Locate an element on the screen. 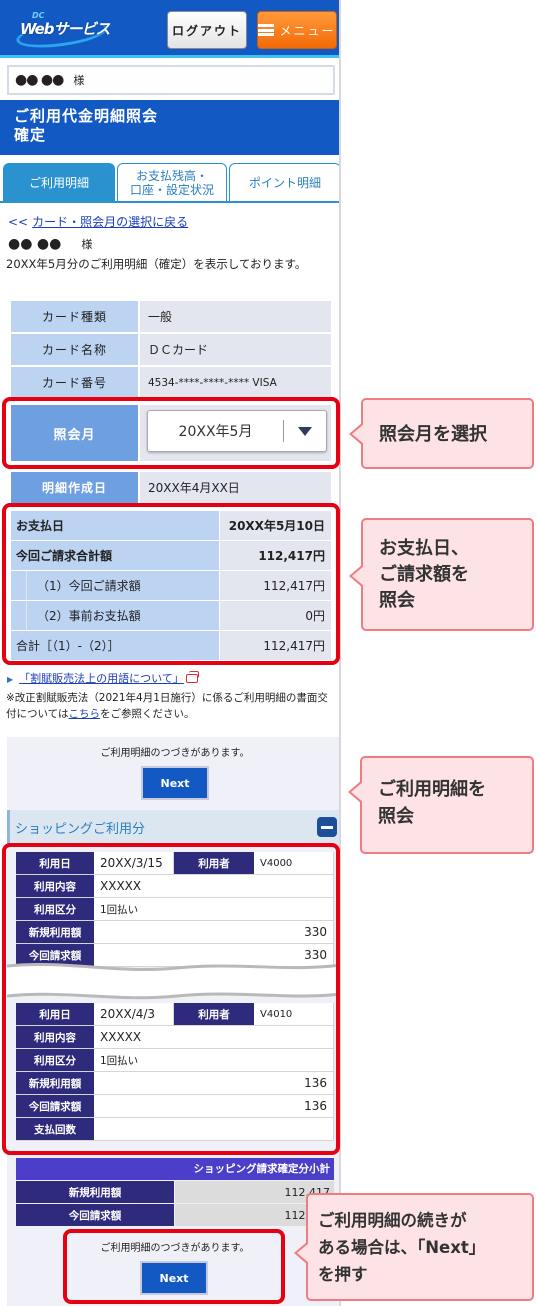  dc-web-service-logo: DC Webサービス is located at coordinates (64, 30).